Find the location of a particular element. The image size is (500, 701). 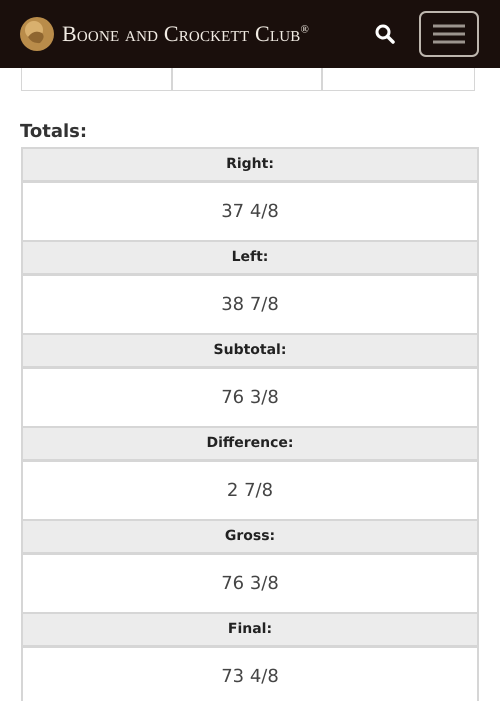

row-label: Final: is located at coordinates (250, 631).